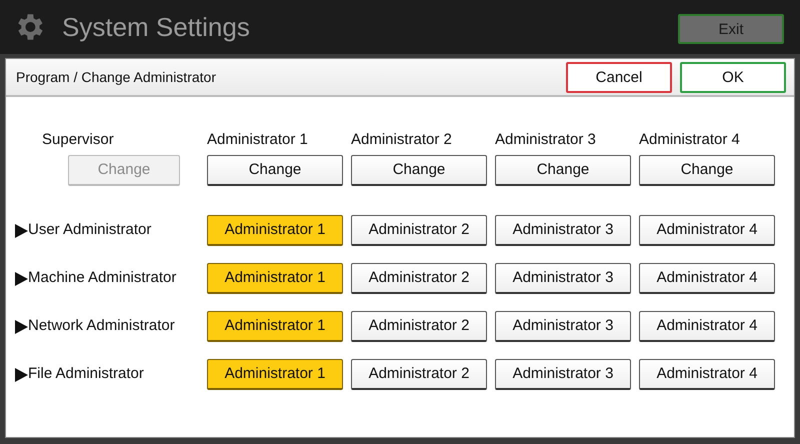  Describe the element at coordinates (116, 77) in the screenshot. I see `dialog-title: Program / Change Administrator` at that location.